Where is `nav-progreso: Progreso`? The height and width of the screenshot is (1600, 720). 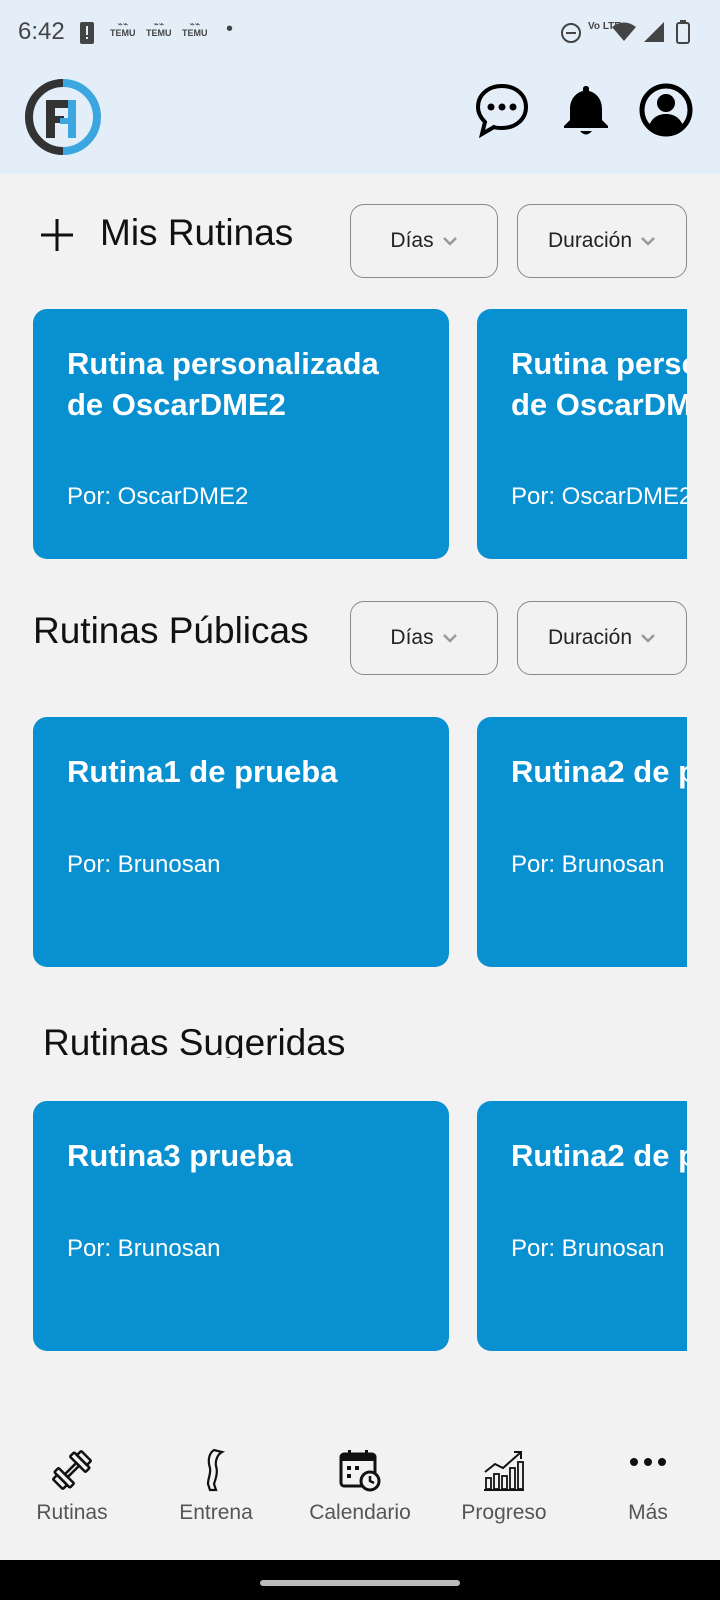 nav-progreso: Progreso is located at coordinates (504, 1476).